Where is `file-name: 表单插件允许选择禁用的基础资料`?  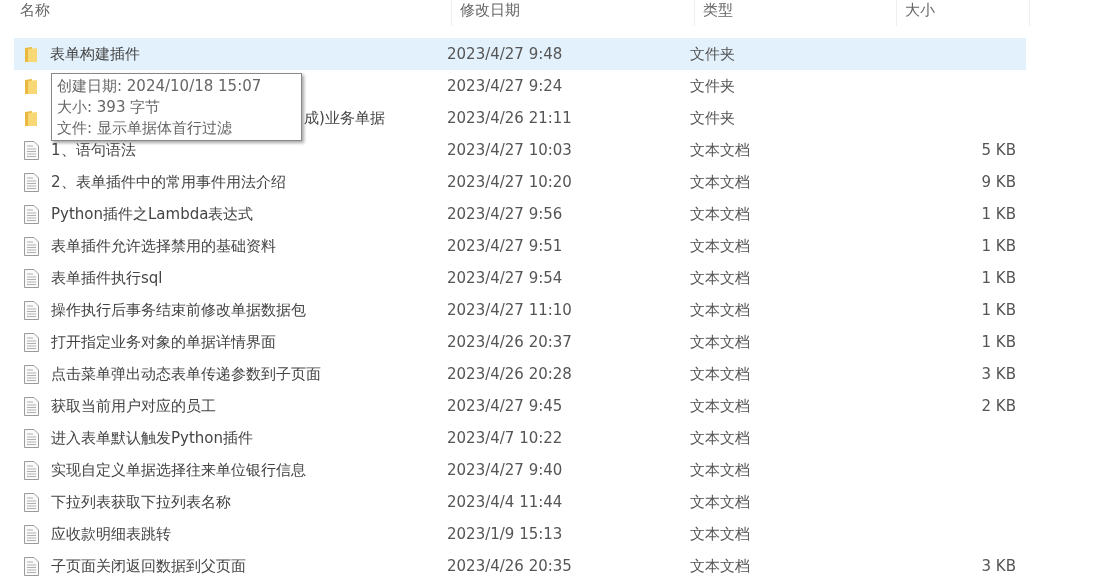
file-name: 表单插件允许选择禁用的基础资料 is located at coordinates (163, 246).